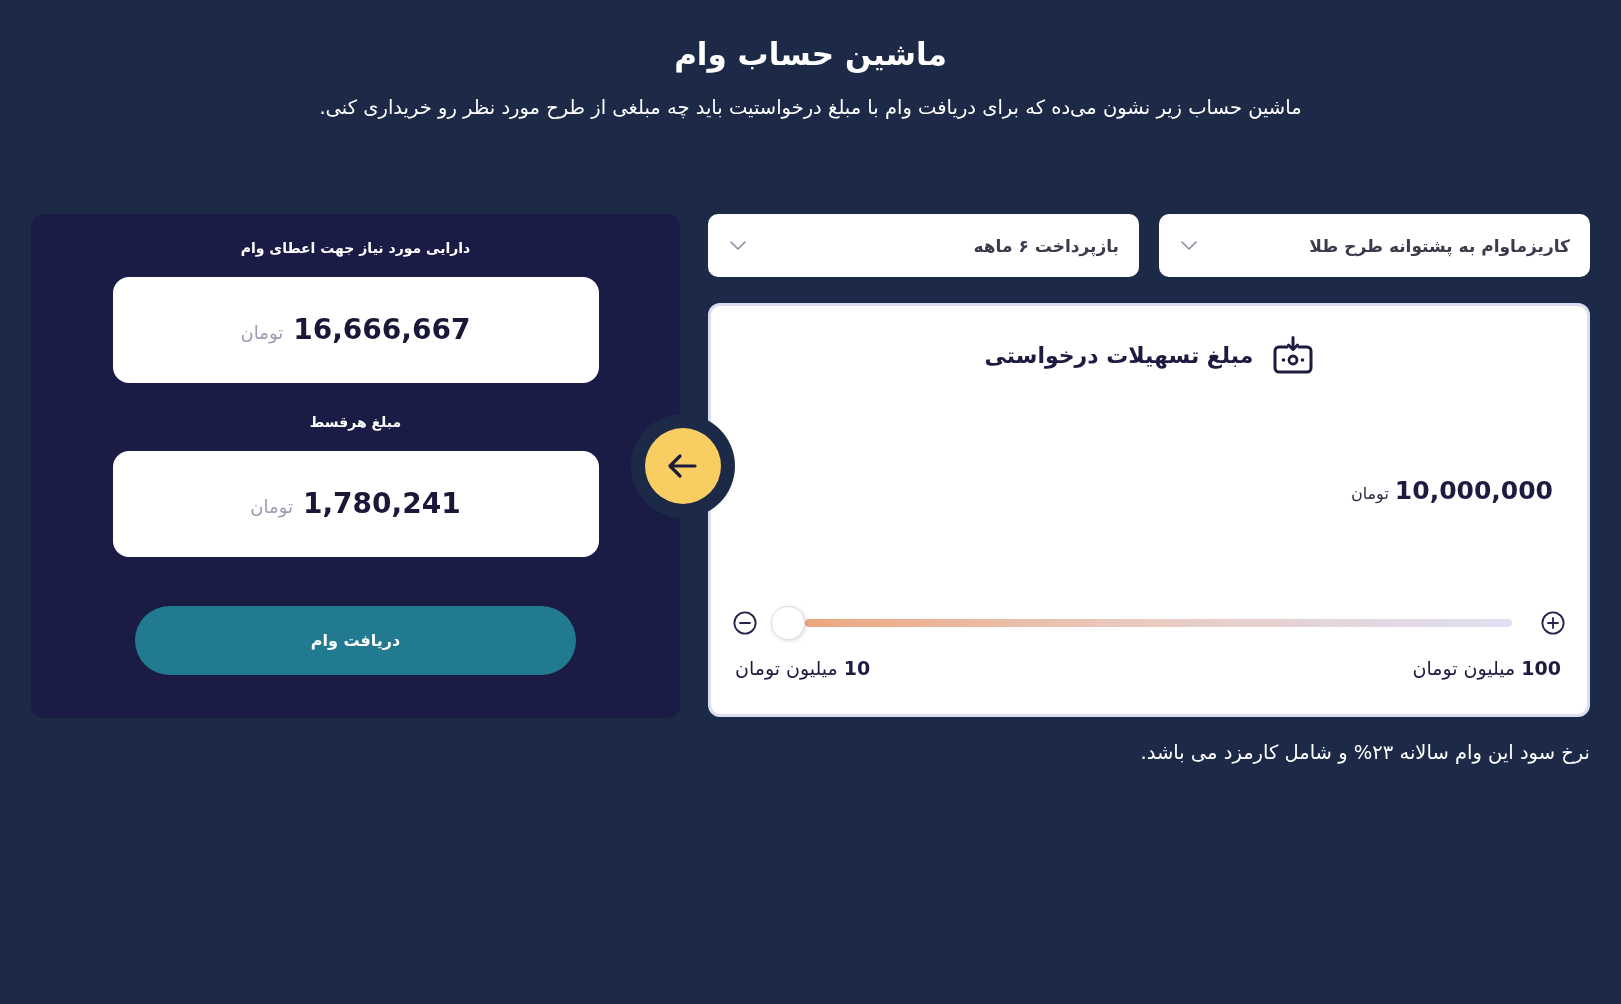 This screenshot has height=1004, width=1621. What do you see at coordinates (1473, 491) in the screenshot?
I see `amount-text: 10,000,000` at bounding box center [1473, 491].